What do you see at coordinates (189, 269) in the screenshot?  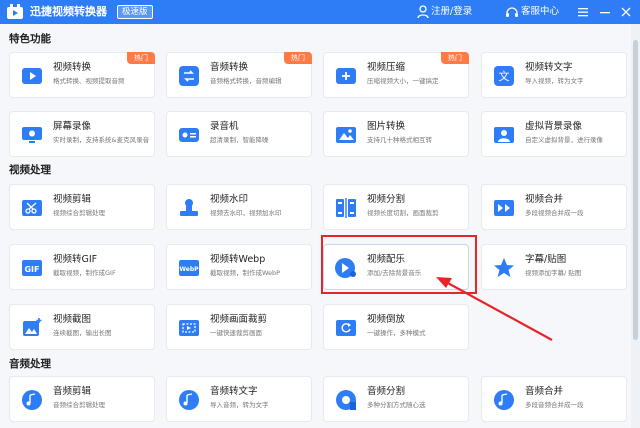 I see `svg-text: WebP` at bounding box center [189, 269].